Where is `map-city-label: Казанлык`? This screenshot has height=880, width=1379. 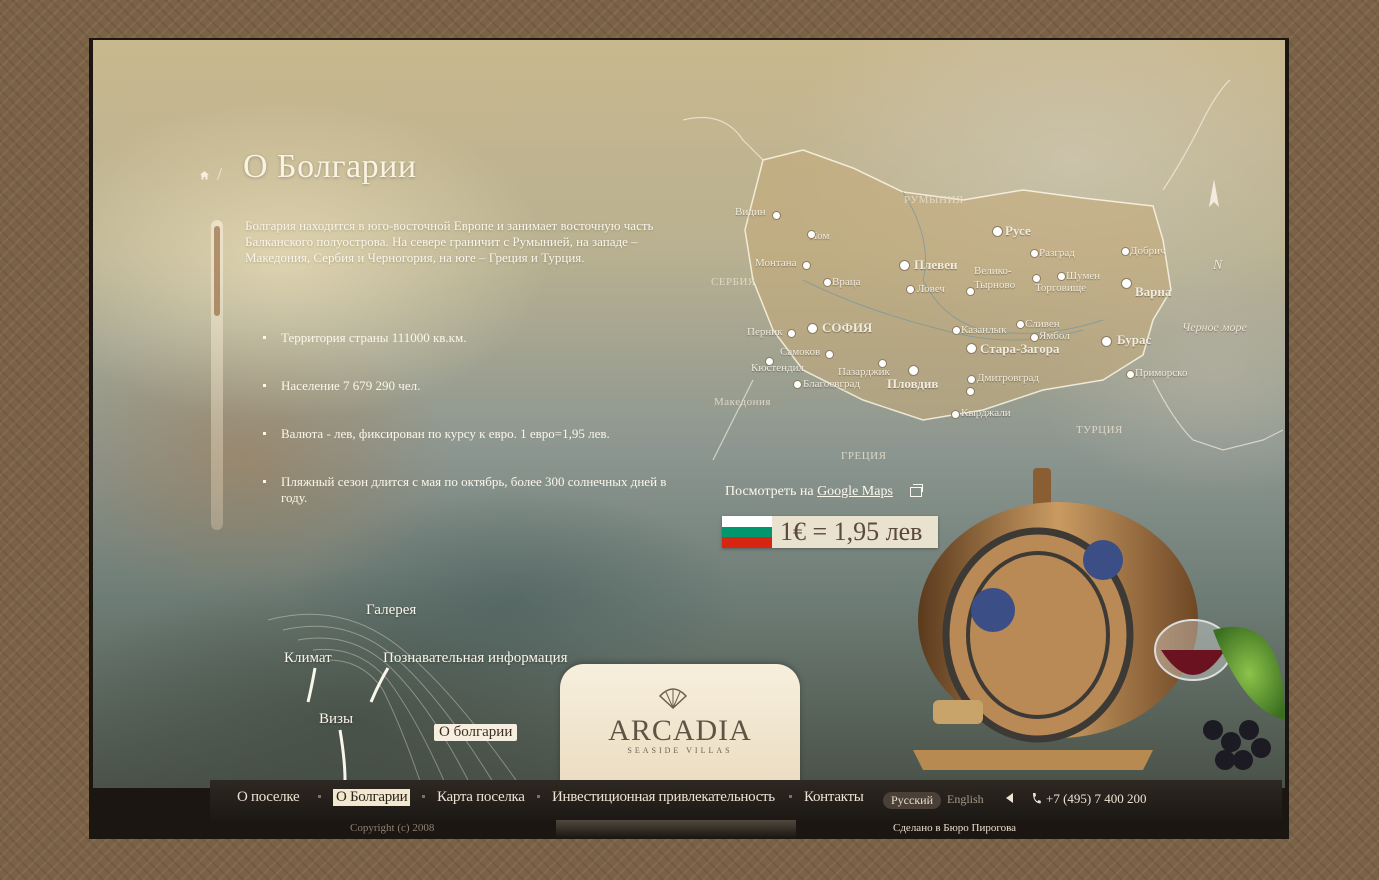
map-city-label: Казанлык is located at coordinates (983, 330).